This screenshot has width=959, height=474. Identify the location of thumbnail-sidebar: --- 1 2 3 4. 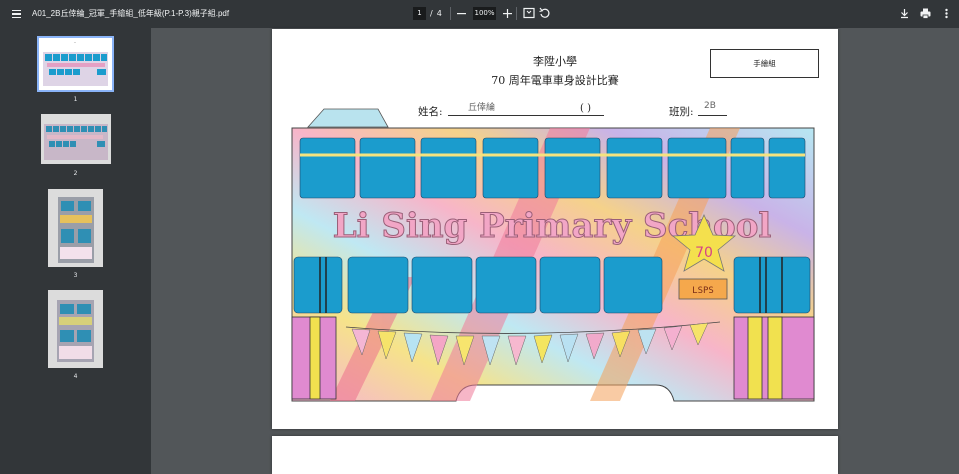
(75, 251).